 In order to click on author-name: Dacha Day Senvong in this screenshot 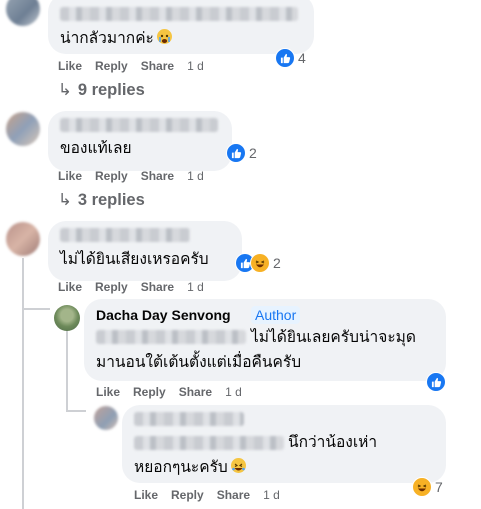, I will do `click(163, 315)`.